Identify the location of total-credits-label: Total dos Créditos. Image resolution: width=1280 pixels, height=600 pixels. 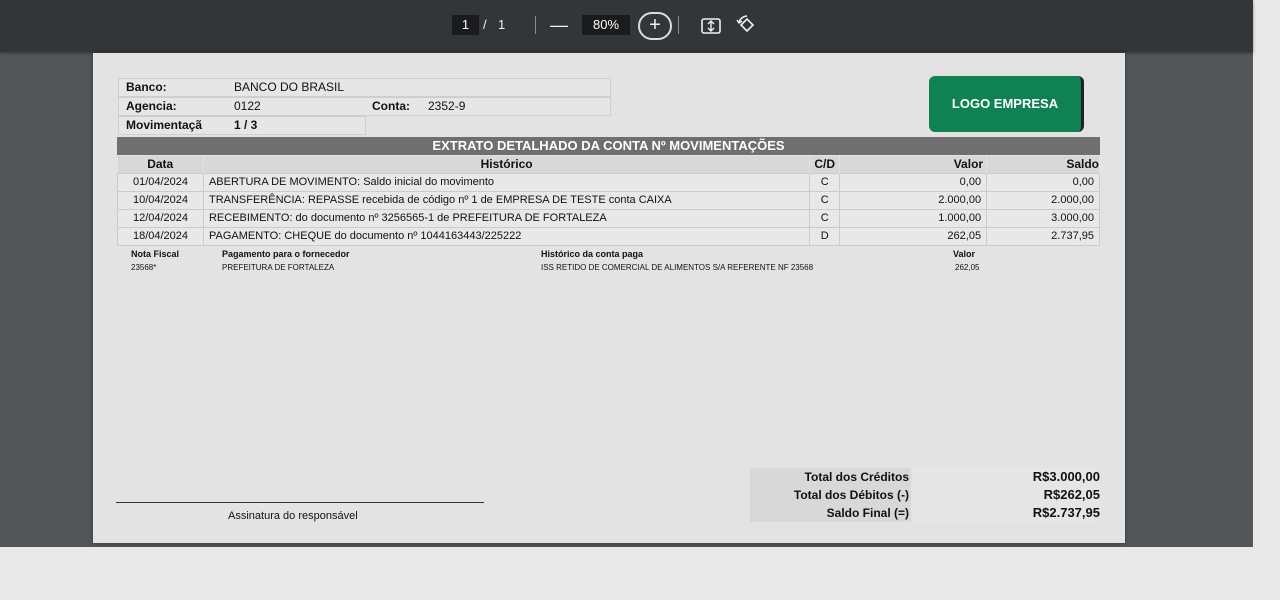
(830, 477).